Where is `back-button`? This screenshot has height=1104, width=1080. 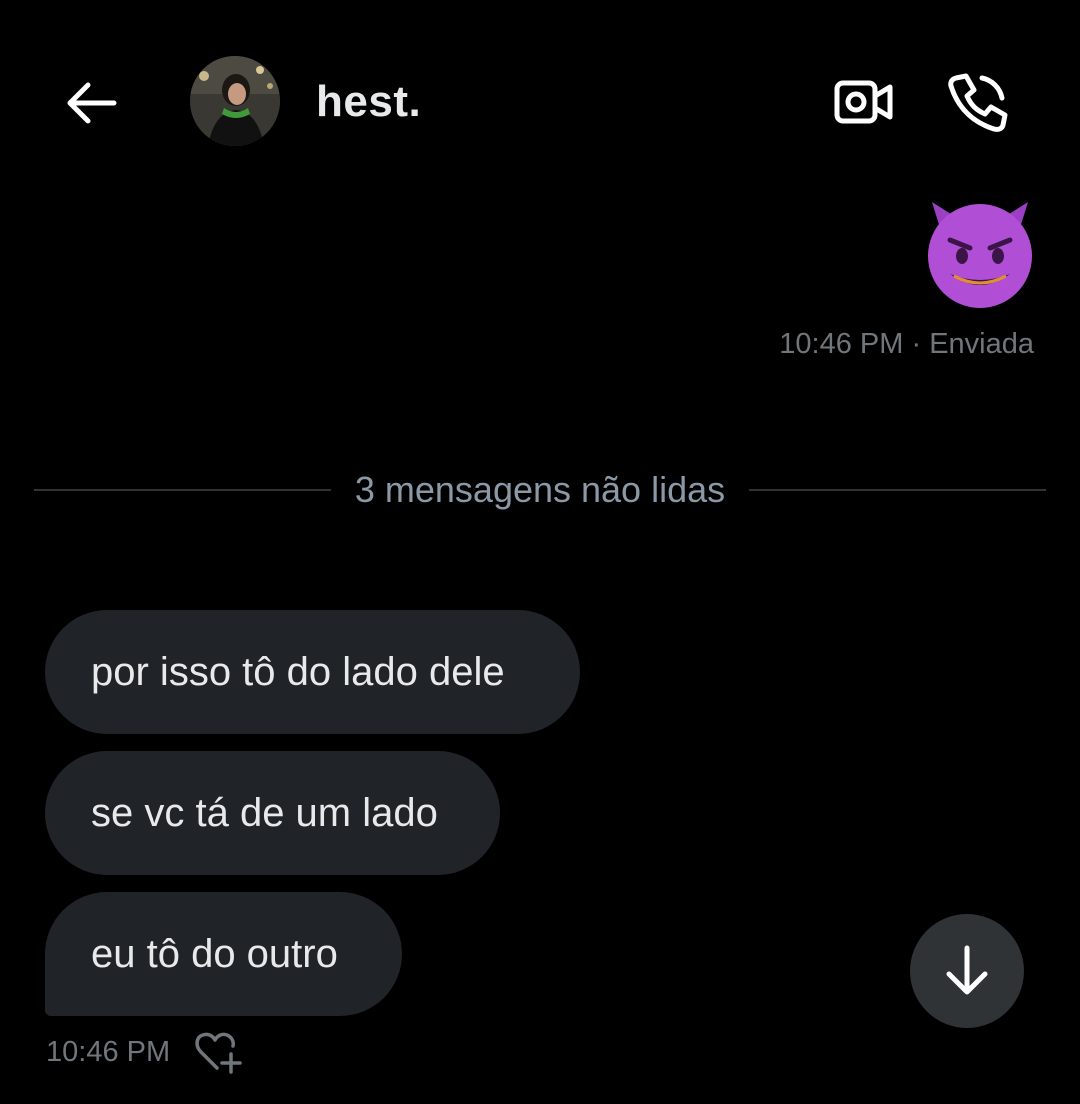 back-button is located at coordinates (91, 103).